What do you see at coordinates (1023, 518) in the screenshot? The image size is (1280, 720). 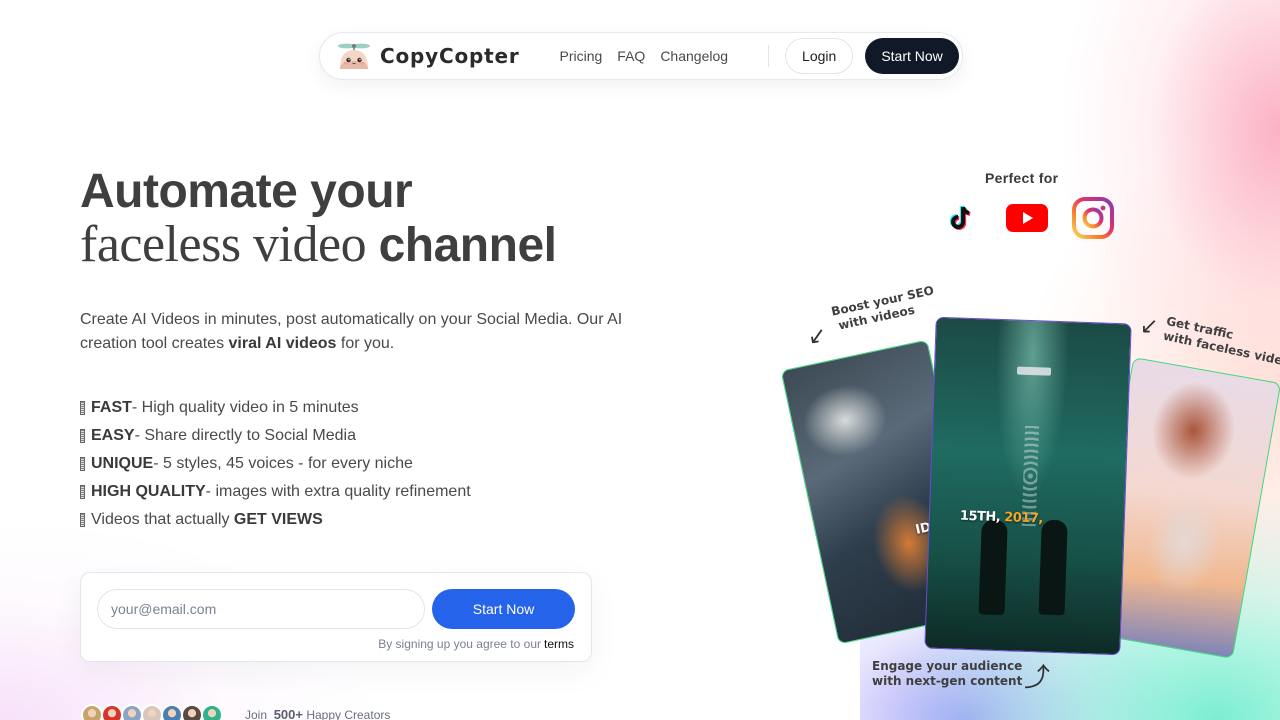 I see `caption-highlight: 2017,` at bounding box center [1023, 518].